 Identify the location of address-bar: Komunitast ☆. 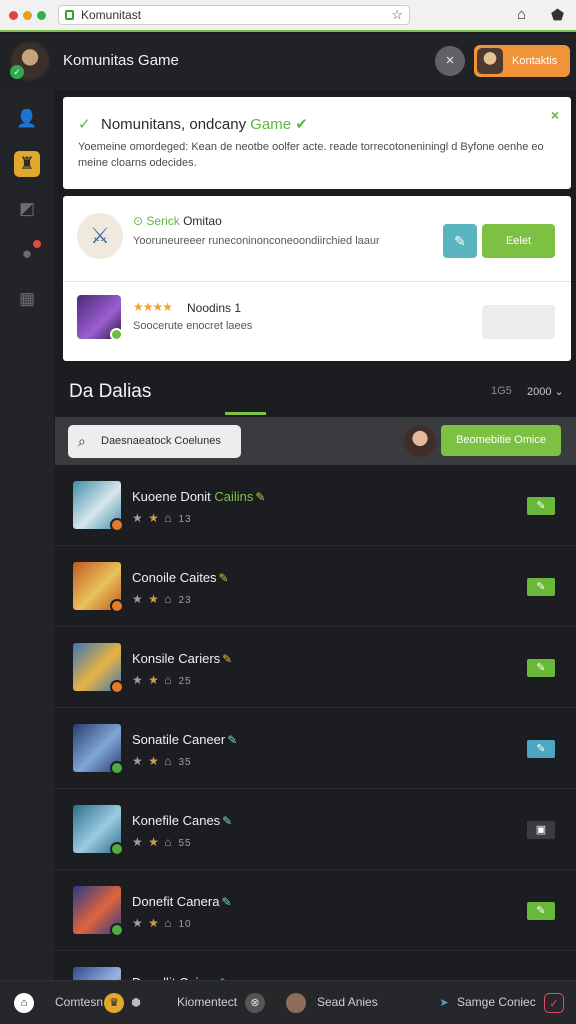
(234, 15).